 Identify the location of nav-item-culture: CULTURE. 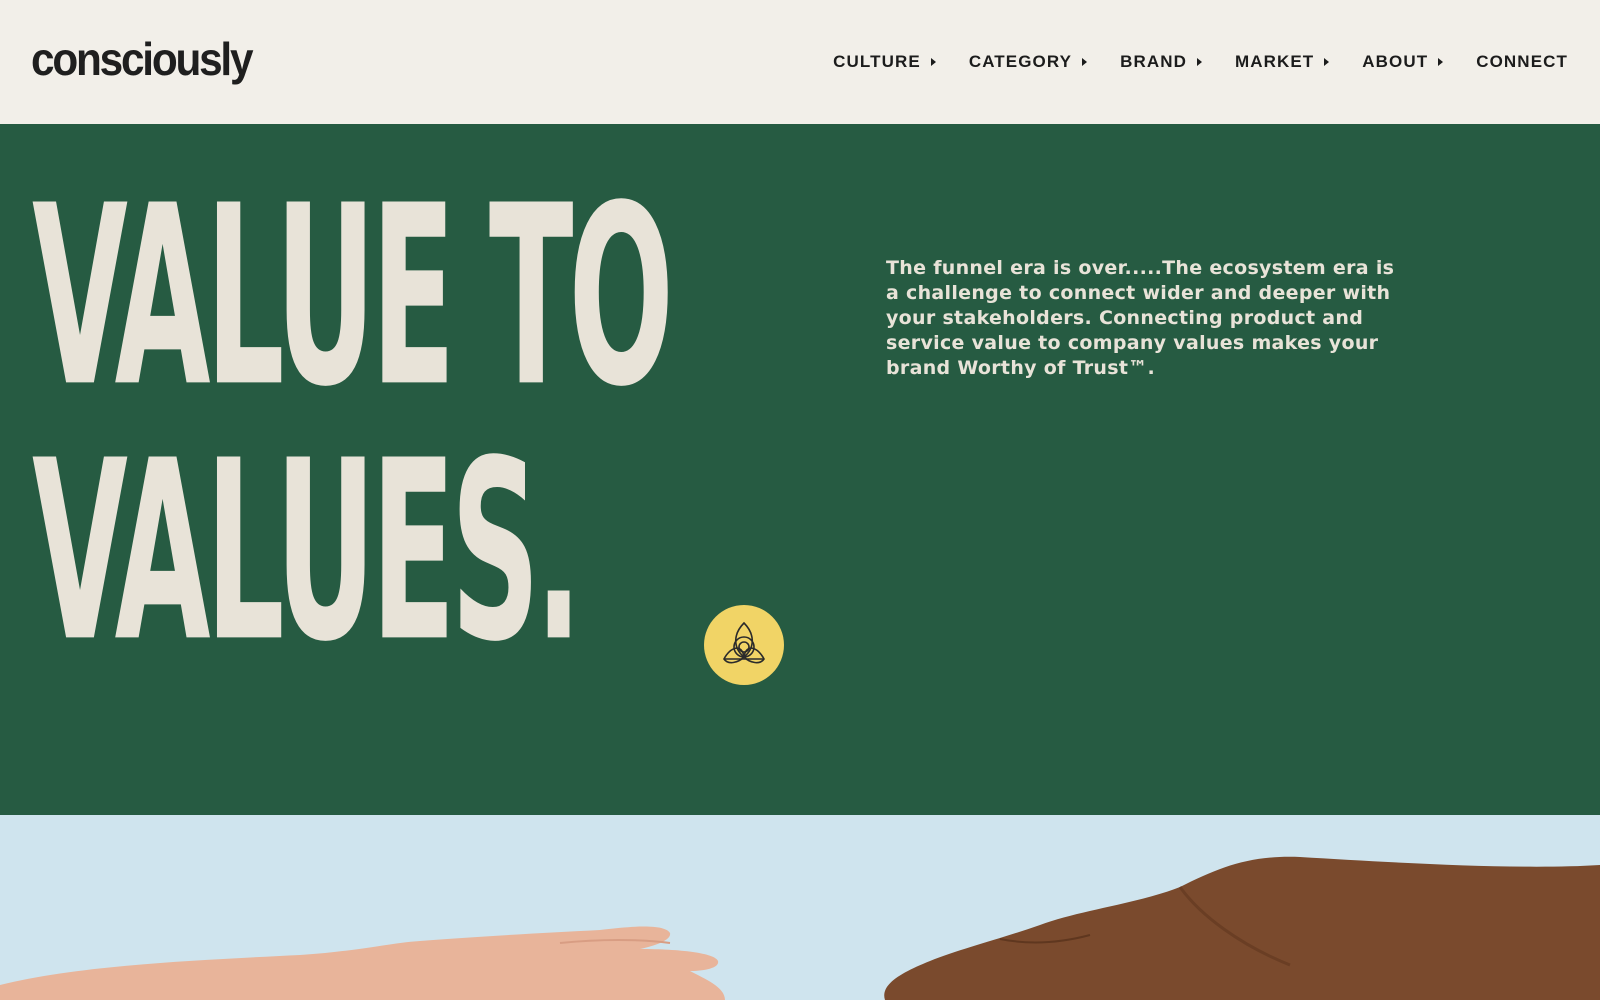
(884, 62).